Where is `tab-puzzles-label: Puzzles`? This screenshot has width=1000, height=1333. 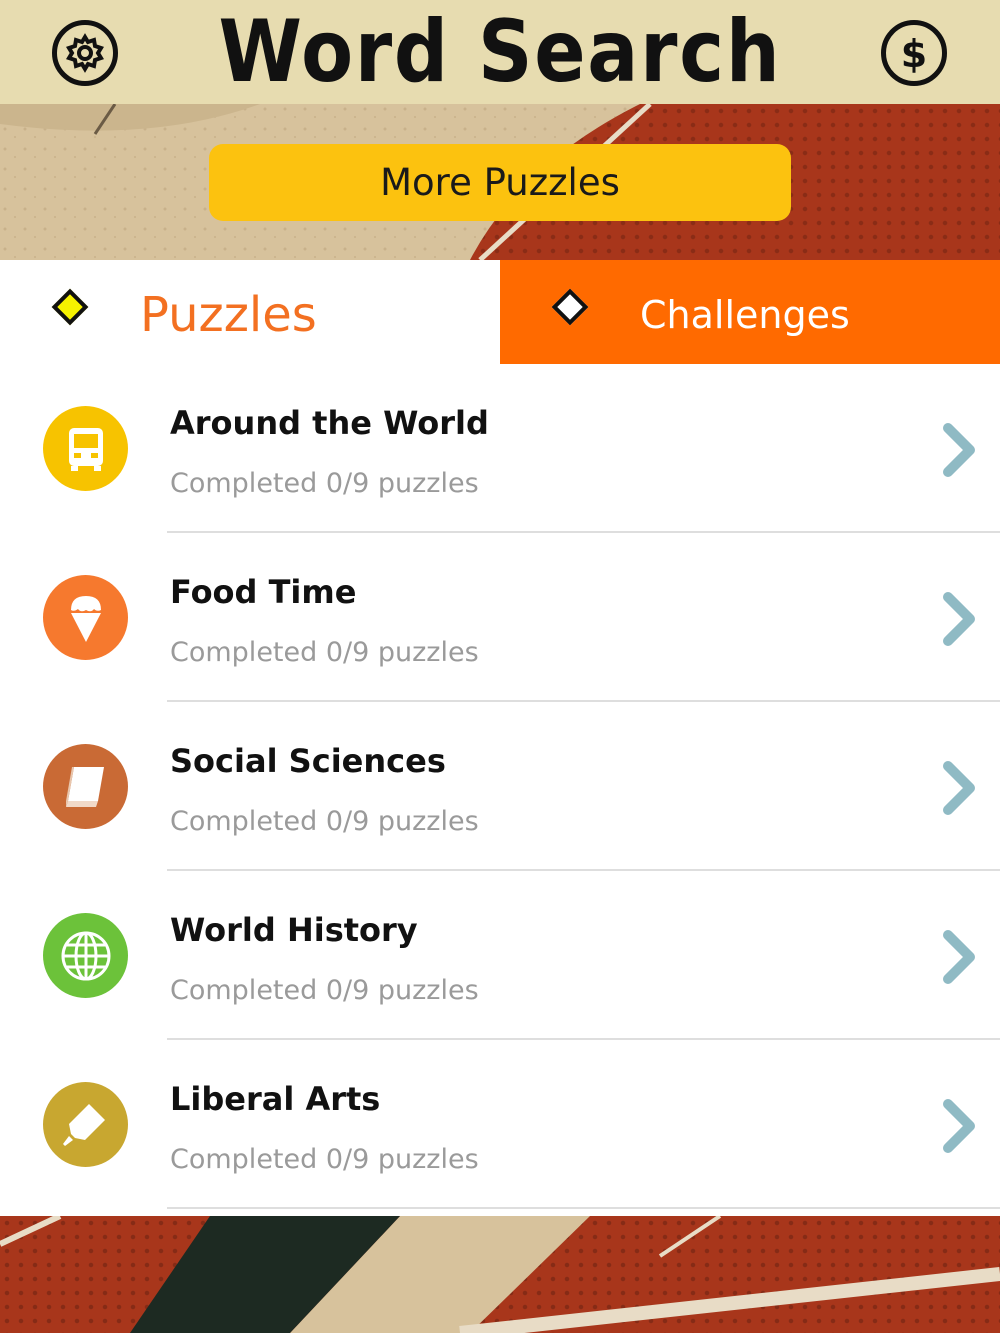
tab-puzzles-label: Puzzles is located at coordinates (228, 315).